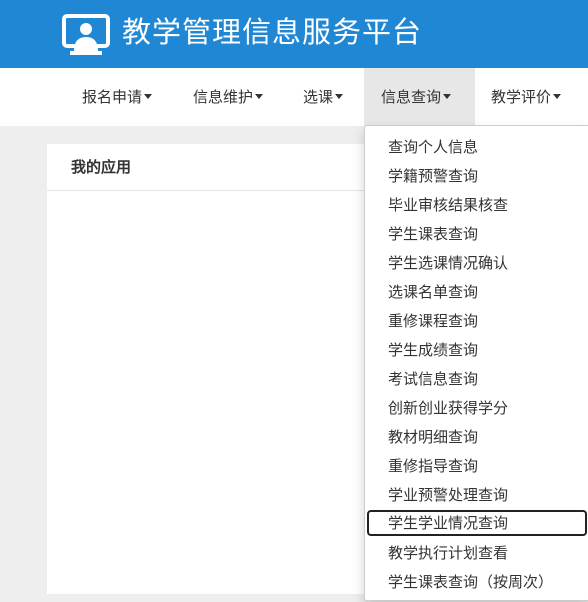  What do you see at coordinates (477, 205) in the screenshot?
I see `menu-item-graduation-audit: 毕业审核结果核查` at bounding box center [477, 205].